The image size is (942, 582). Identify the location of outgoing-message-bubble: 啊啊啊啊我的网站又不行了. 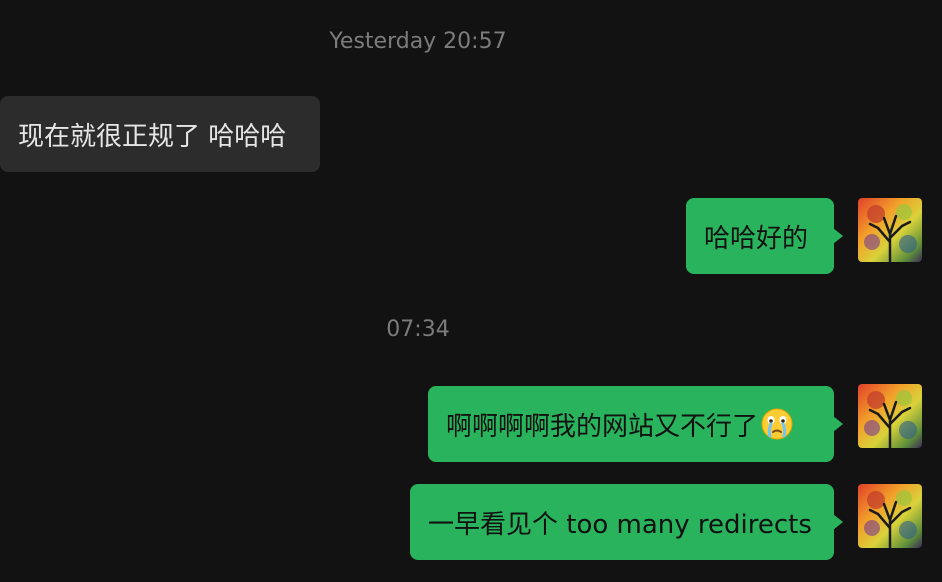
(635, 424).